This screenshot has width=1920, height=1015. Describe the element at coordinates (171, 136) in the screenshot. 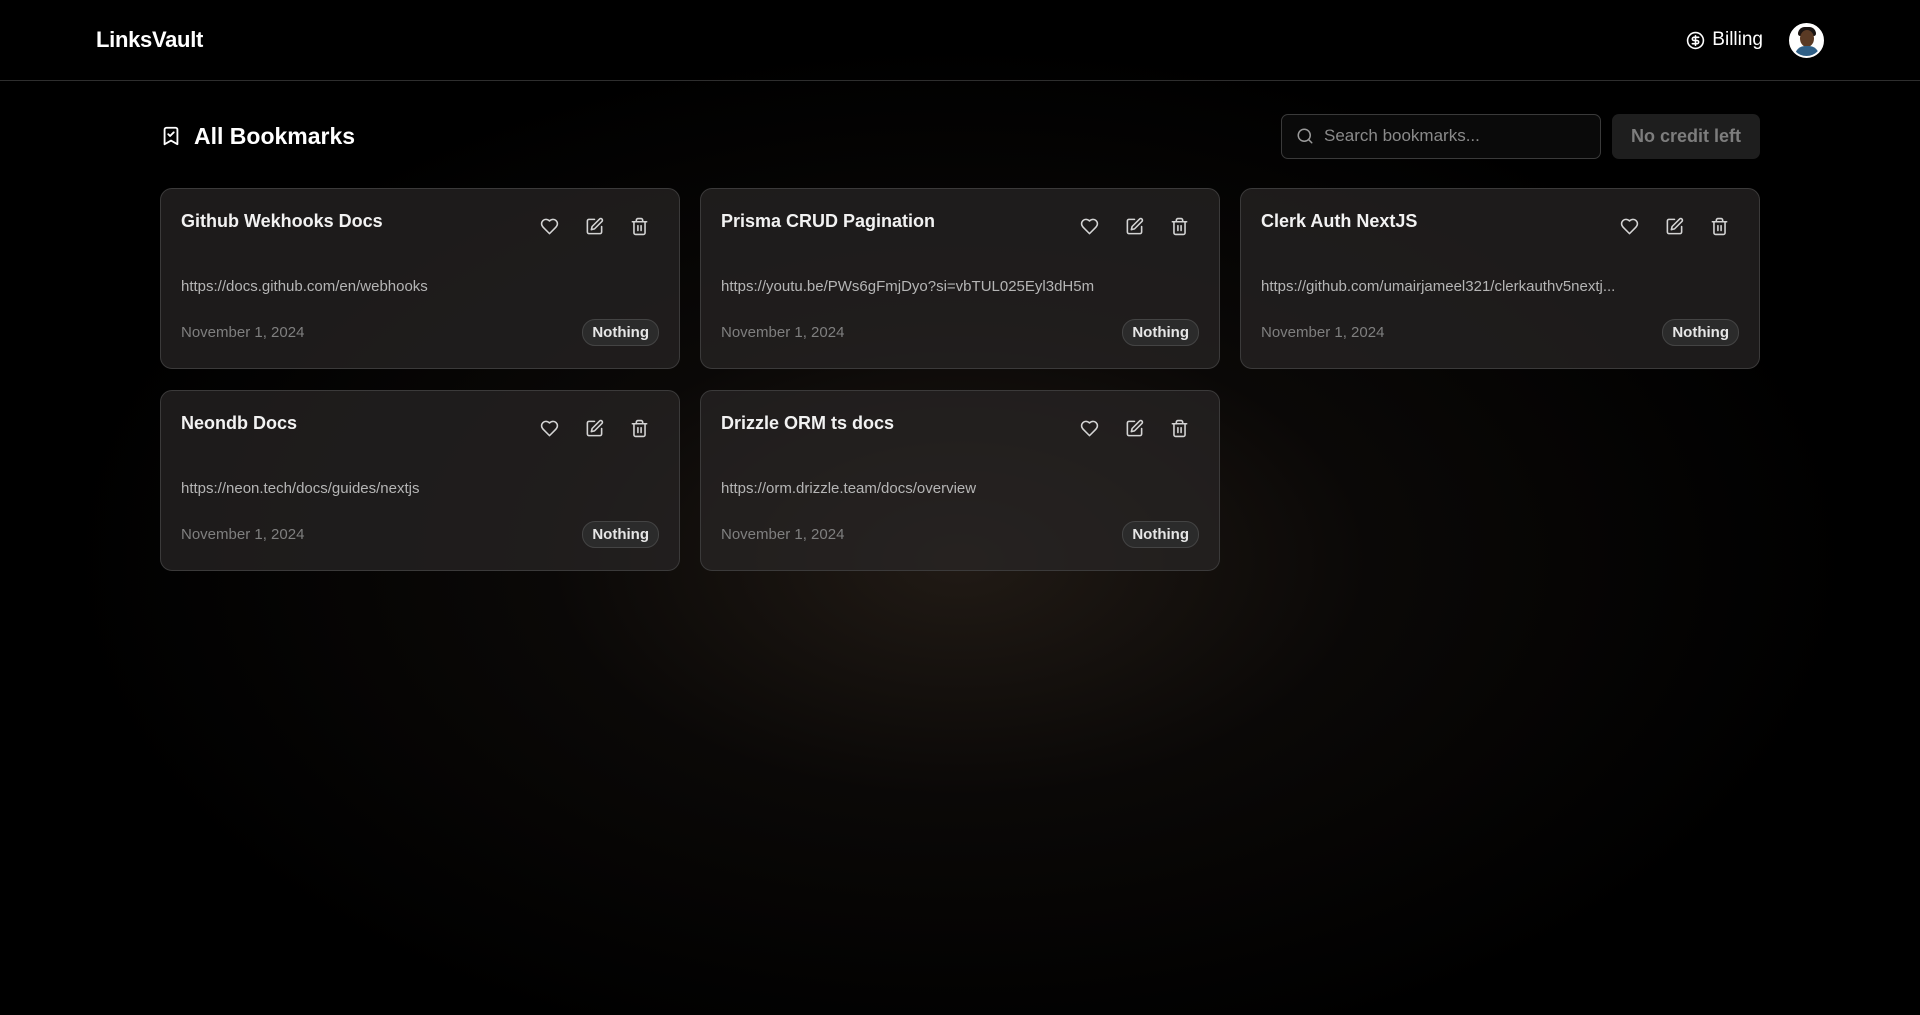

I see `bookmark-icon` at that location.